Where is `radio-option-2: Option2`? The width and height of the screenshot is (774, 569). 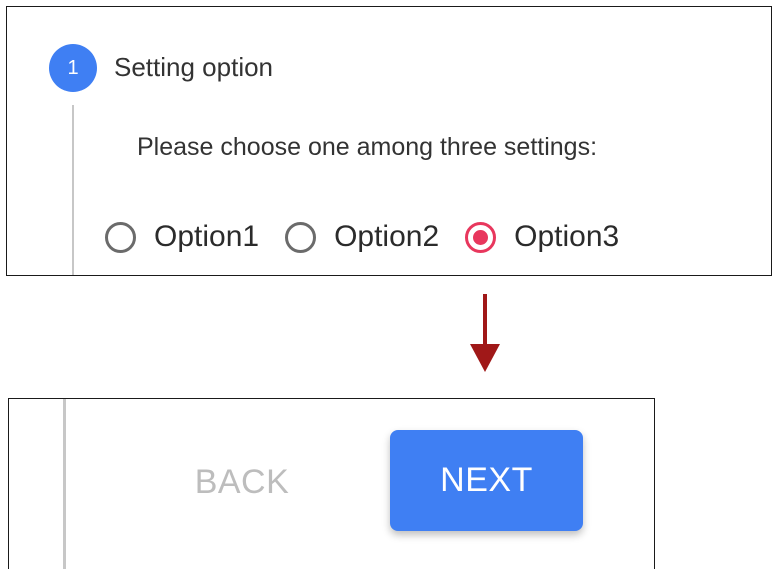
radio-option-2: Option2 is located at coordinates (362, 237).